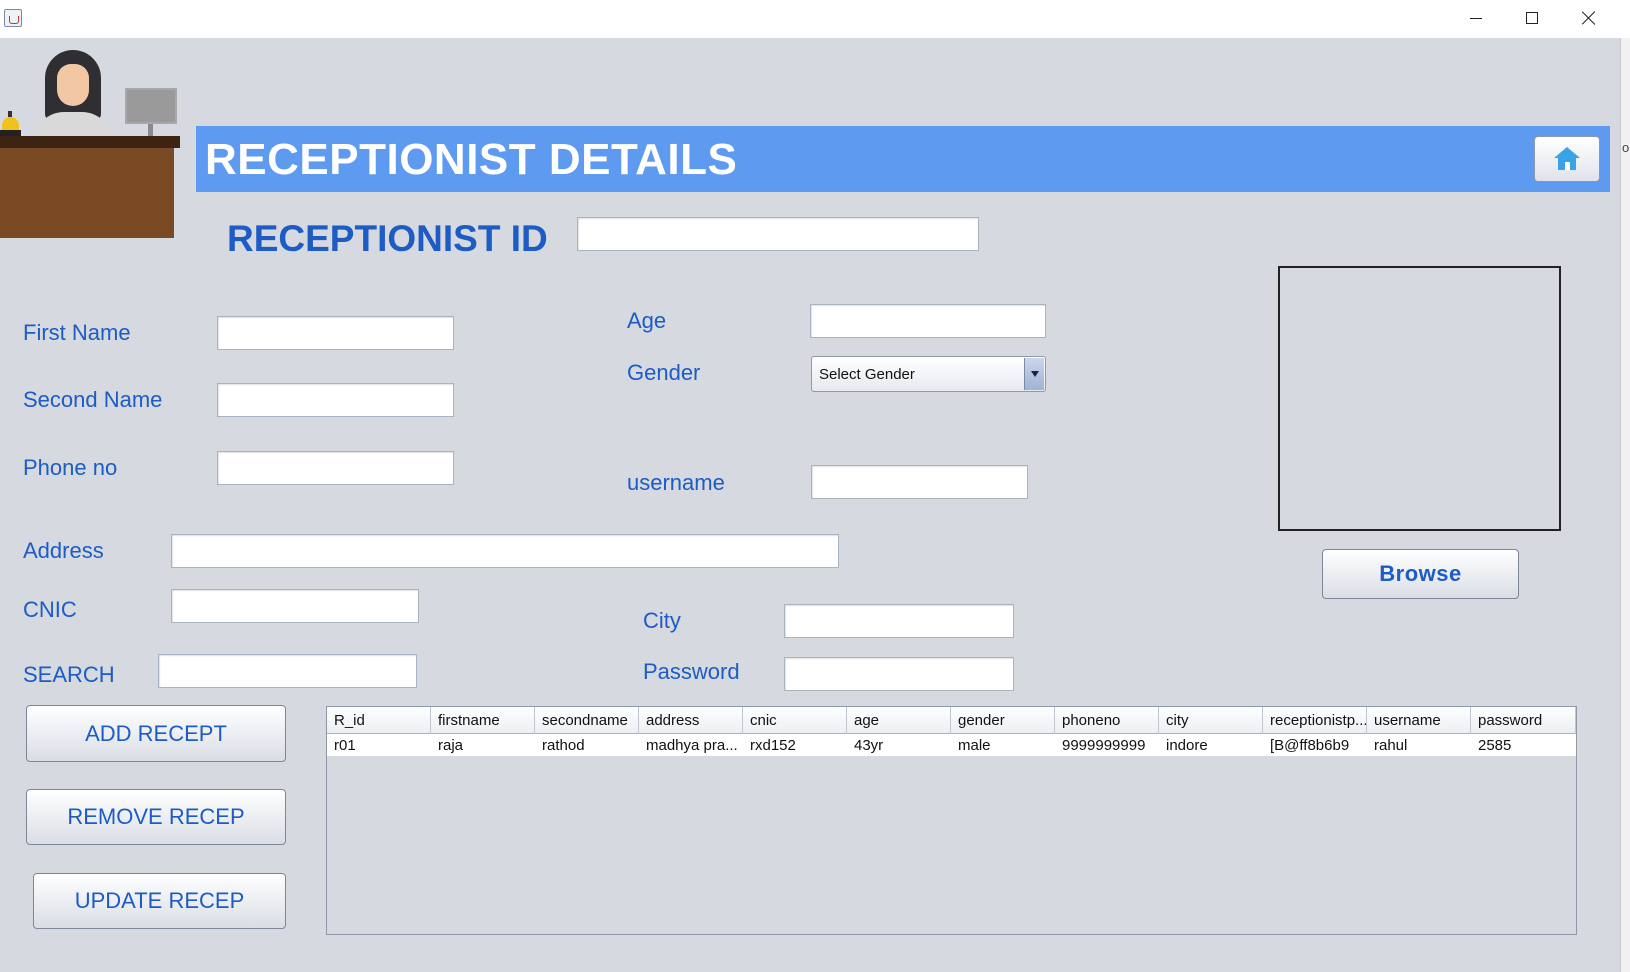  I want to click on desk-icon, so click(90, 142).